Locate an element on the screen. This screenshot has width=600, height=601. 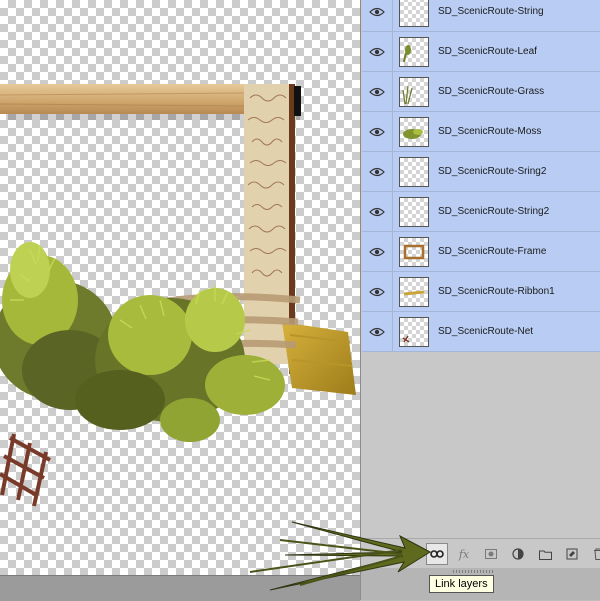
layer-row: SD_ScenicRoute-Frame is located at coordinates (481, 252).